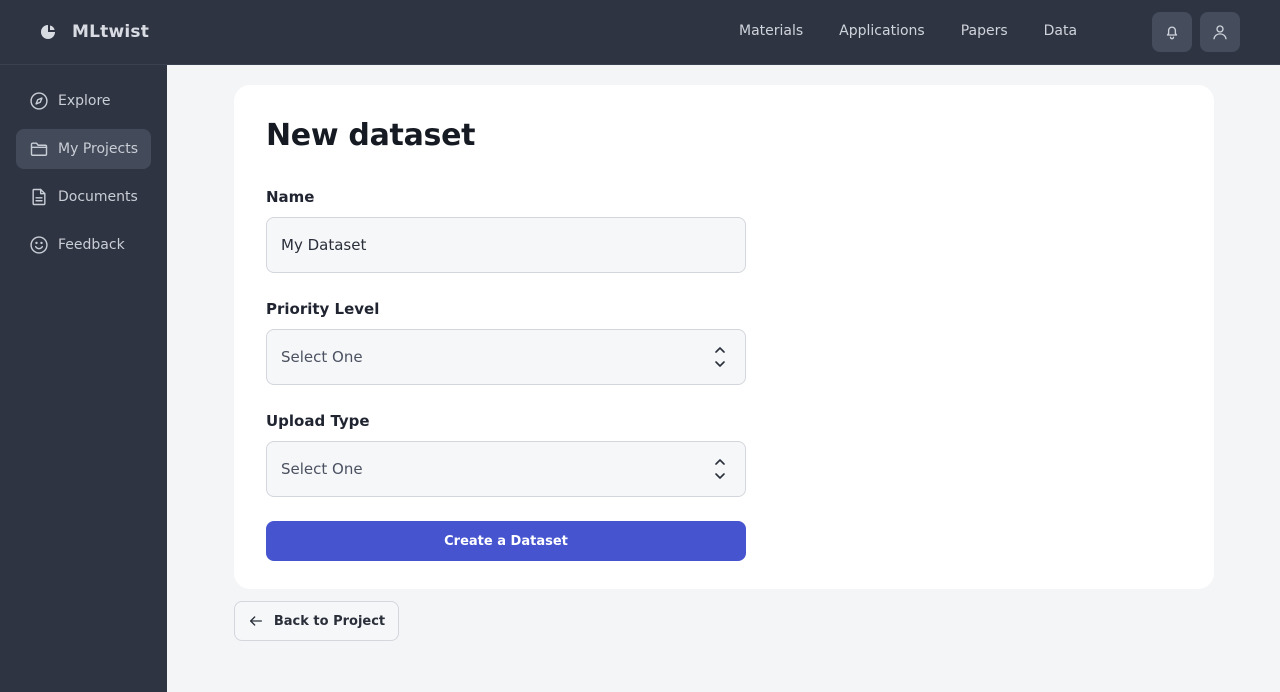  I want to click on name-input, so click(506, 245).